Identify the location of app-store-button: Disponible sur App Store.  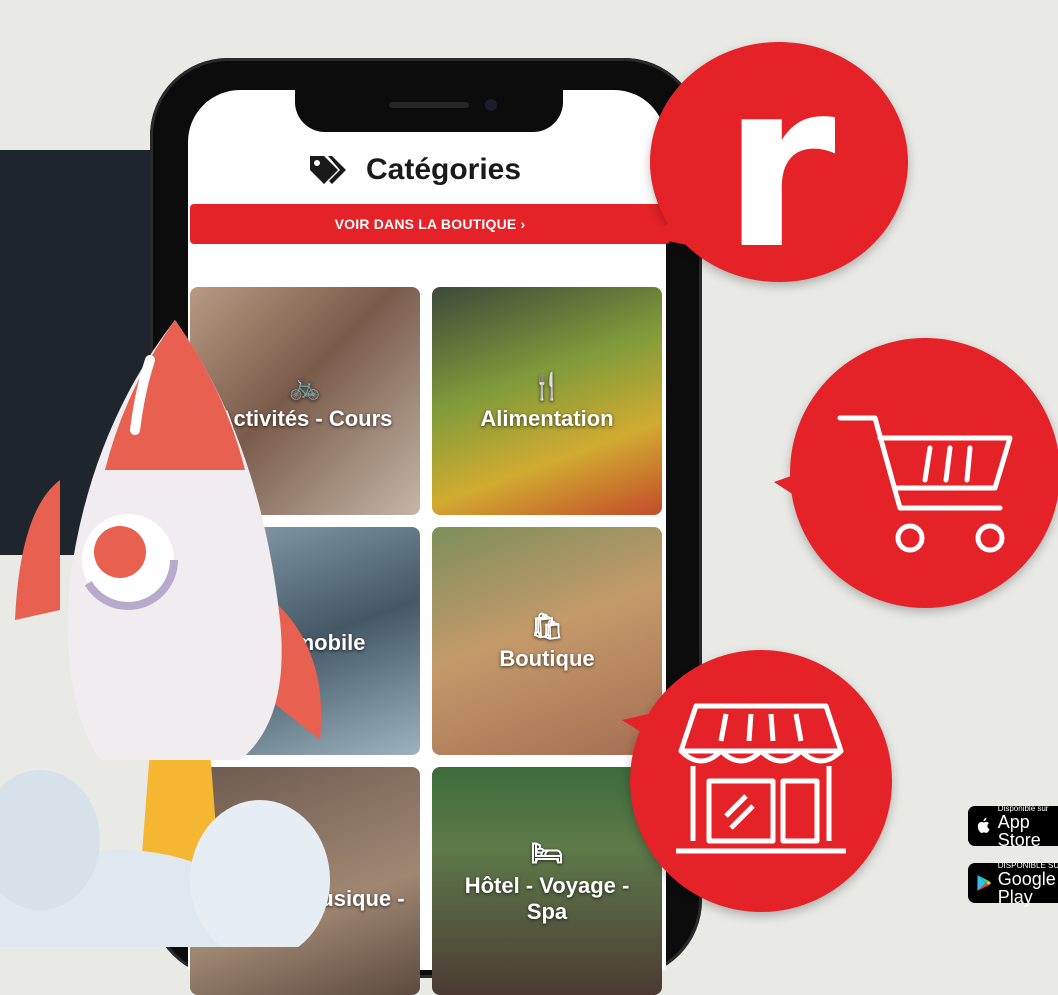
(1013, 827).